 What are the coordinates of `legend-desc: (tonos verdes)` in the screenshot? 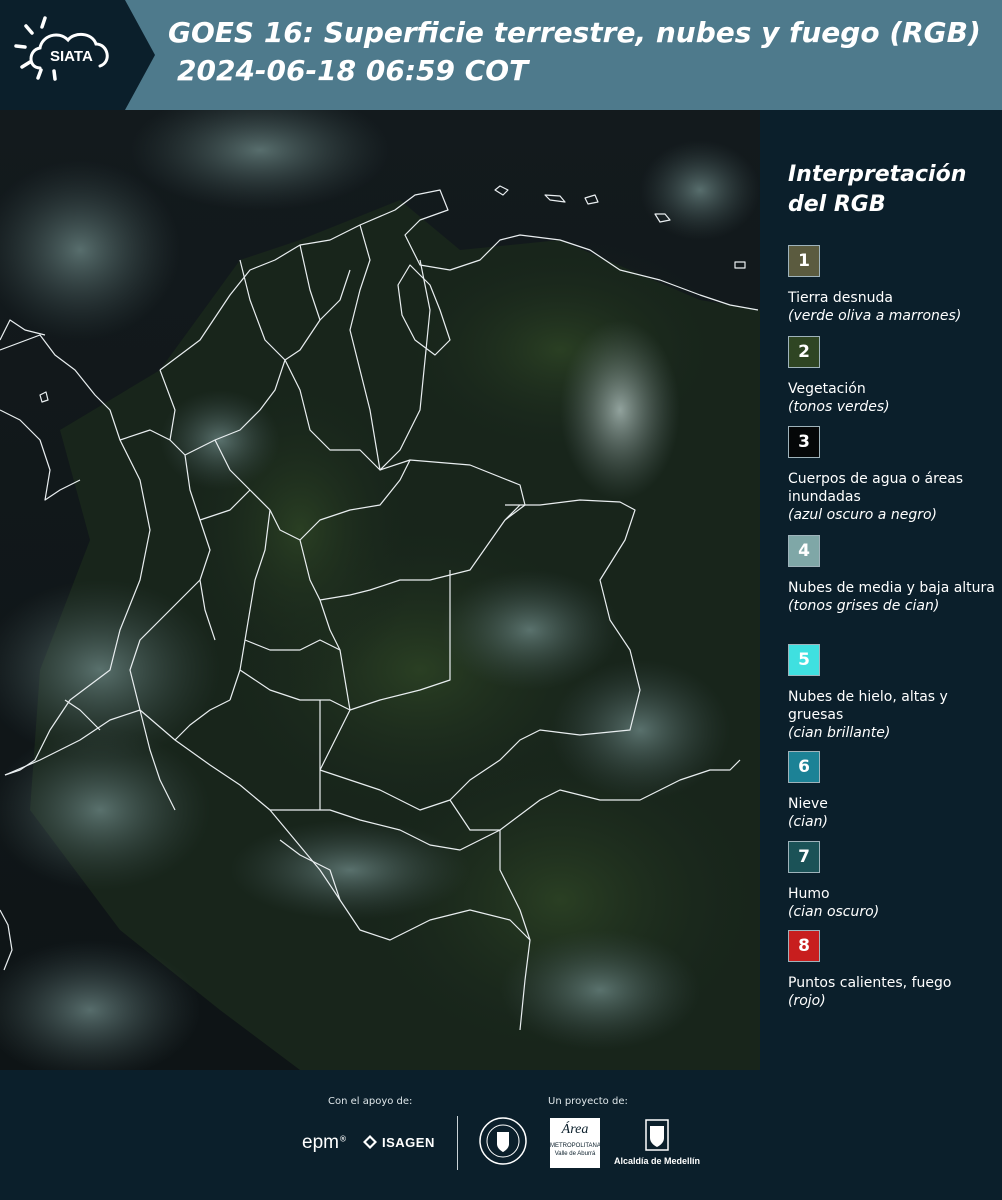 It's located at (839, 407).